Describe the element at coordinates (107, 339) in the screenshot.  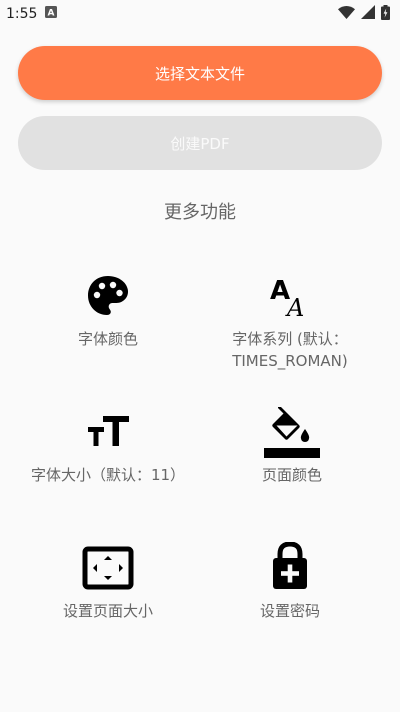
I see `font-color-label: 字体颜色` at that location.